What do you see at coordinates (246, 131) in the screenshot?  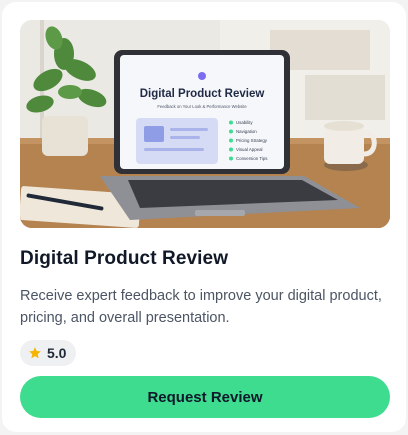 I see `screen-check-item: Navigation` at bounding box center [246, 131].